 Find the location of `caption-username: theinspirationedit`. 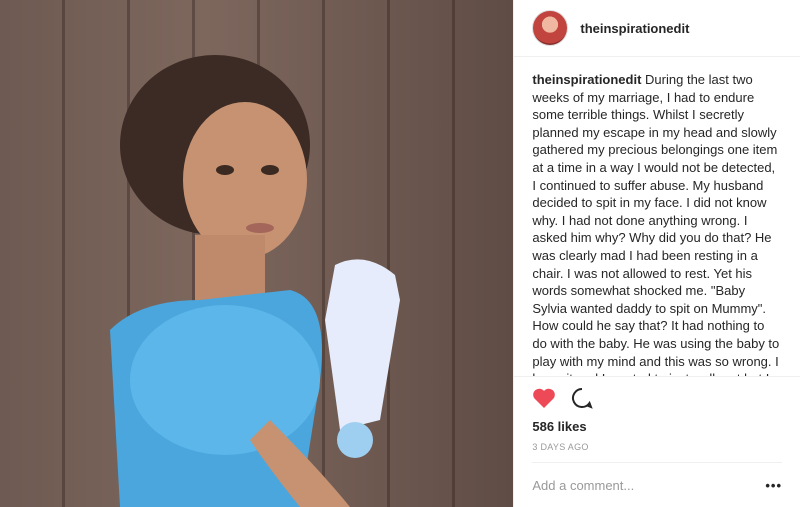

caption-username: theinspirationedit is located at coordinates (586, 79).